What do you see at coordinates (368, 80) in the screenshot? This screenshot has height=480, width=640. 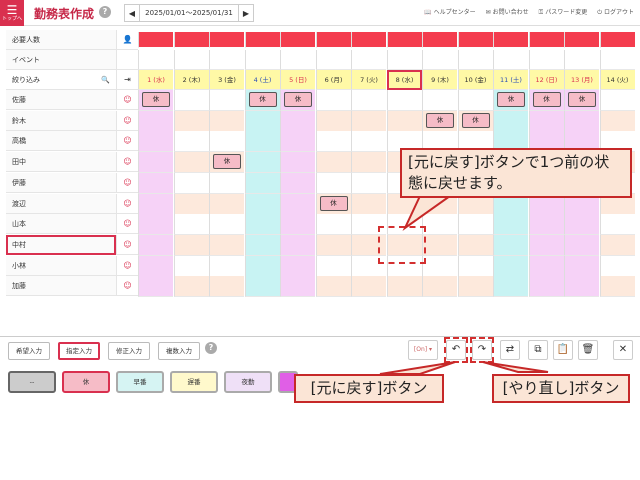 I see `day-header: 7 (火)` at bounding box center [368, 80].